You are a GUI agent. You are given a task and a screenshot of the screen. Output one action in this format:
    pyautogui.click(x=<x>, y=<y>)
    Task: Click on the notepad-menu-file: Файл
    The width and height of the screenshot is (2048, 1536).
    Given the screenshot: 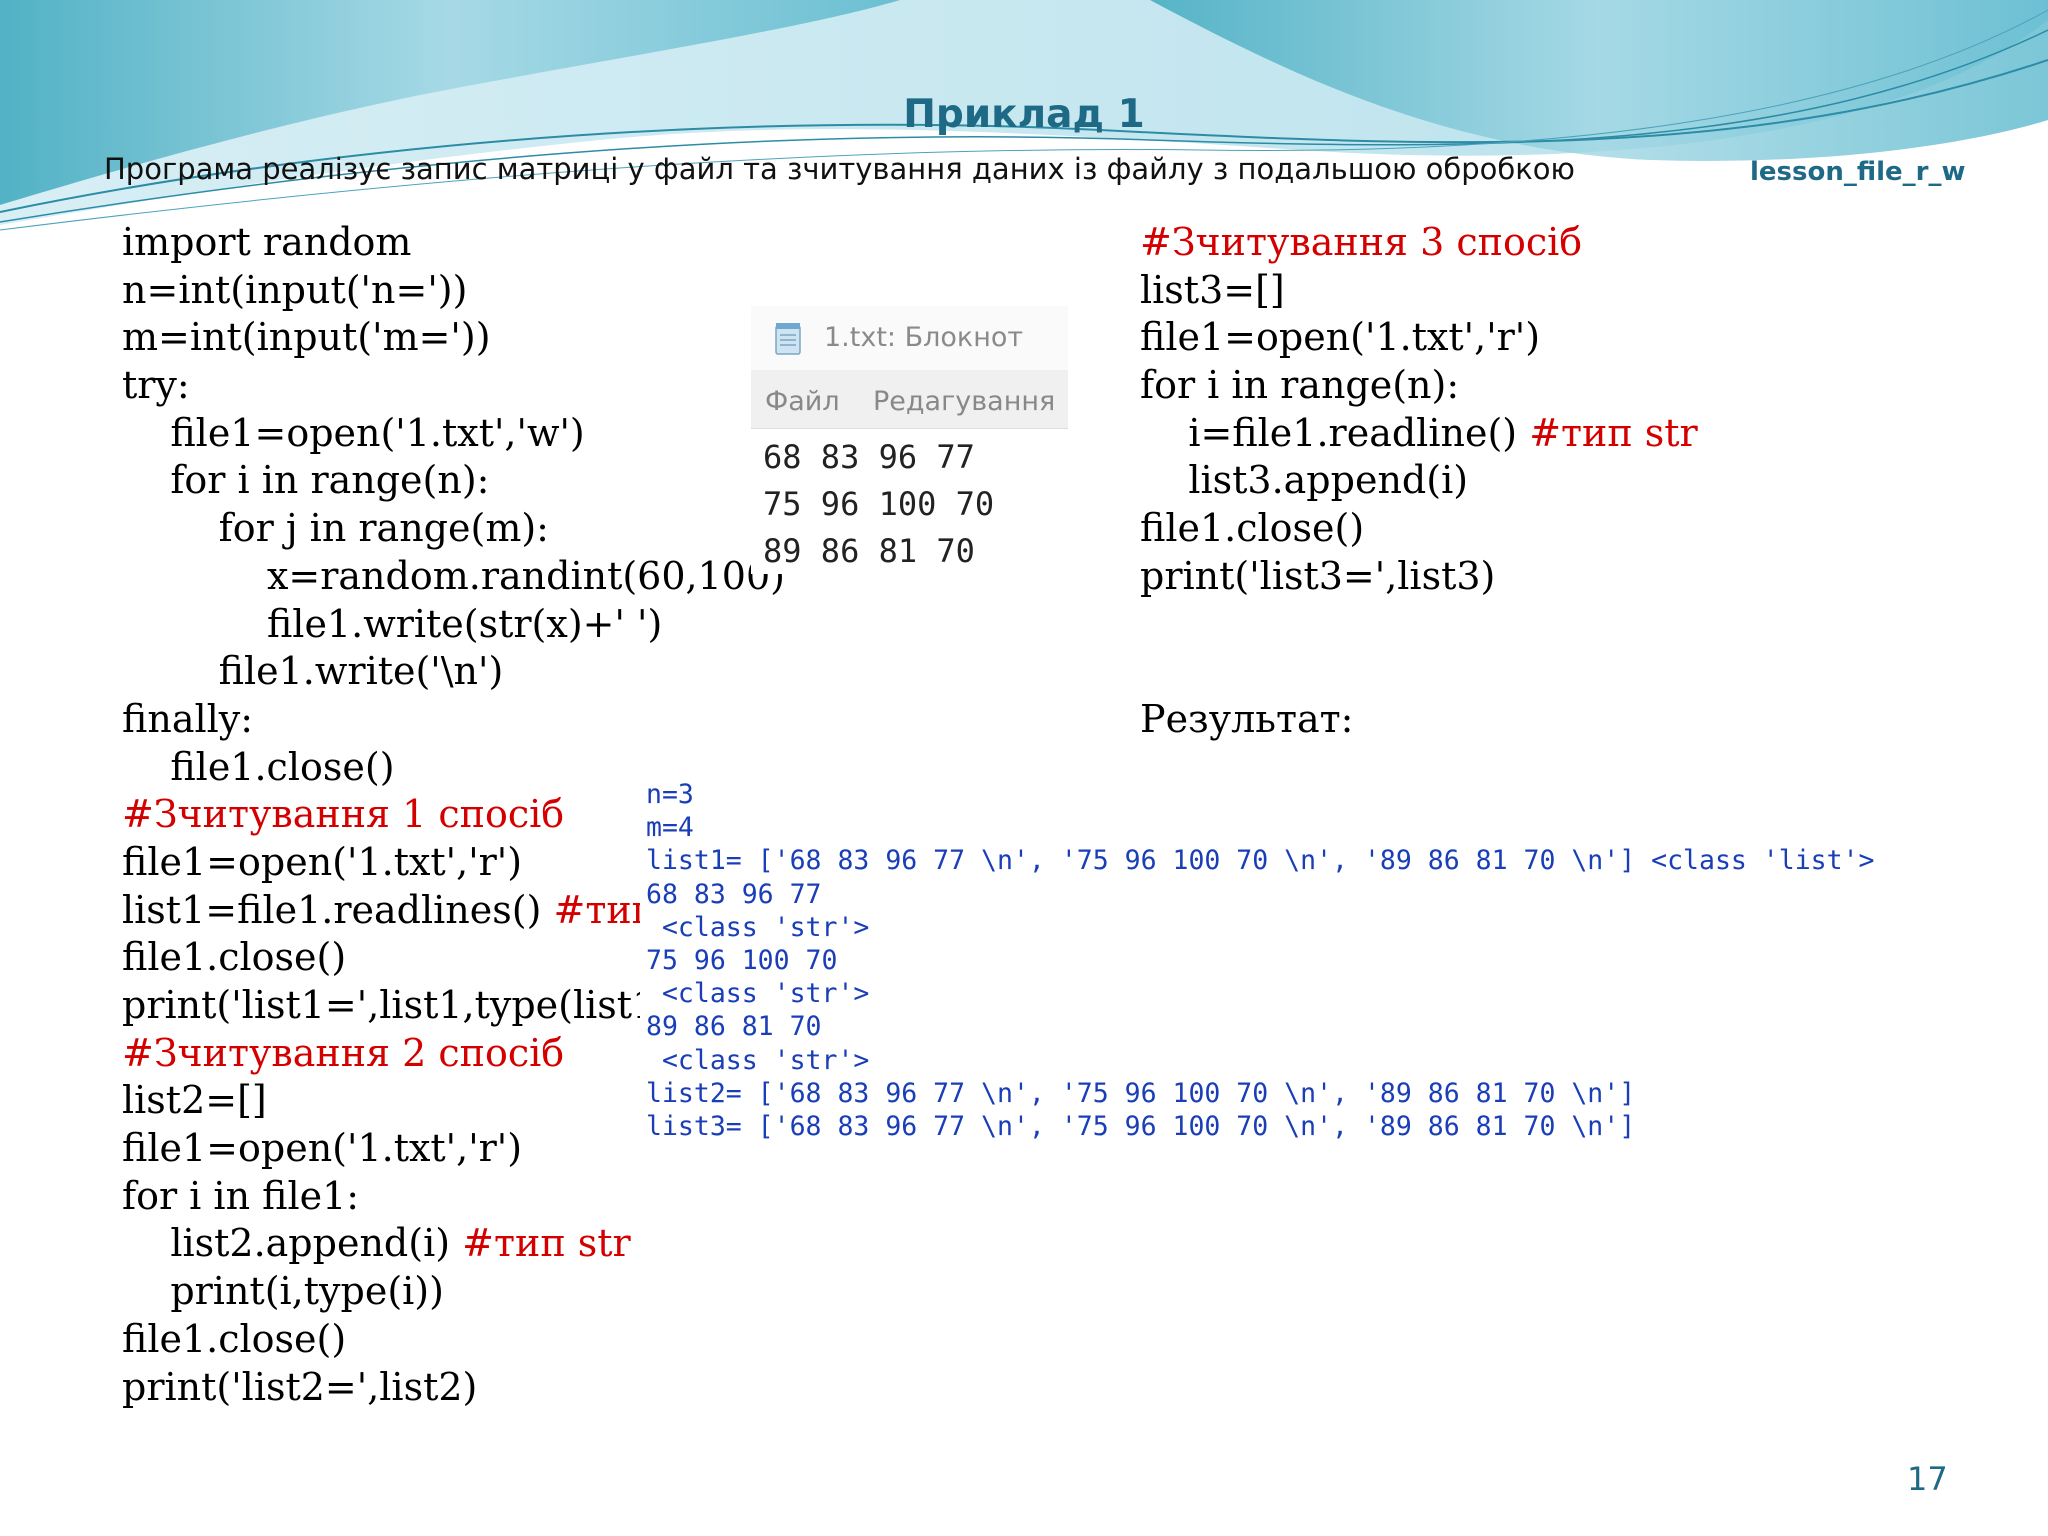 What is the action you would take?
    pyautogui.click(x=802, y=401)
    